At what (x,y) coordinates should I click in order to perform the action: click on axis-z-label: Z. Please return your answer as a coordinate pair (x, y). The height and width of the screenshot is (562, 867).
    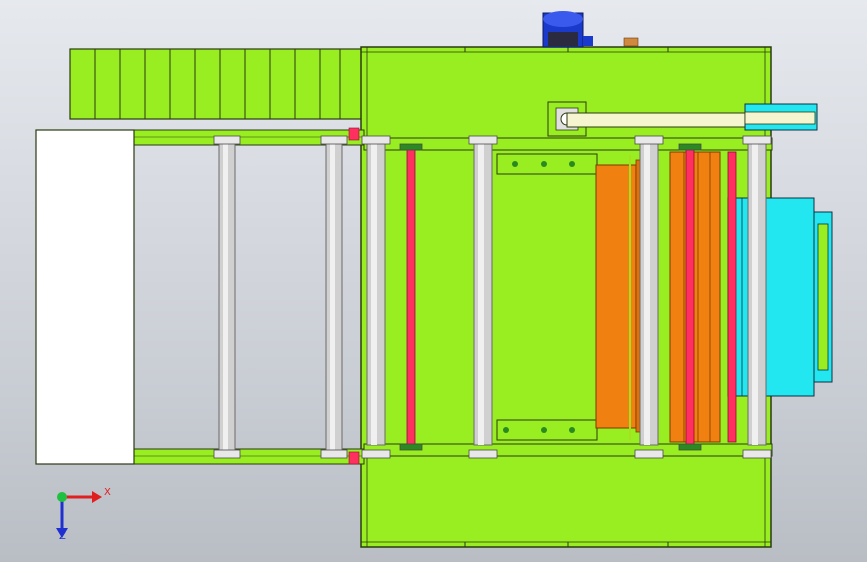
    Looking at the image, I should click on (62, 536).